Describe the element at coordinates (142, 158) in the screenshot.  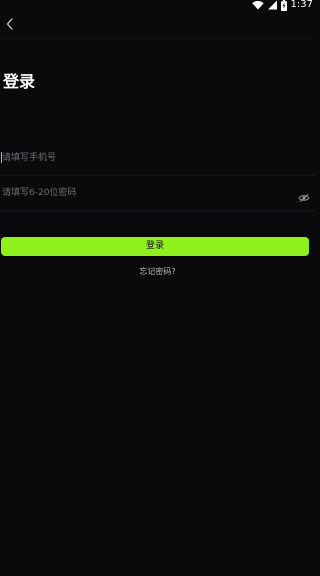
I see `phone-input` at that location.